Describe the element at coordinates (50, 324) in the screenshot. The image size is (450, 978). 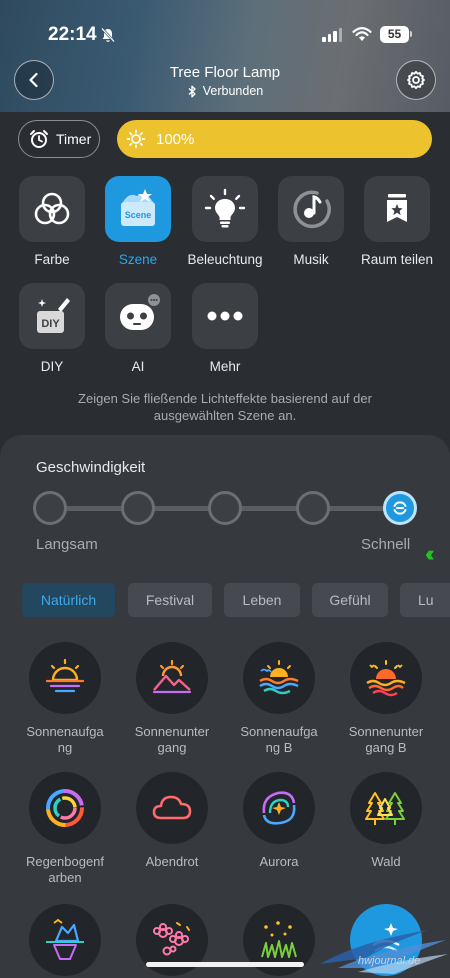
I see `diy-badge-text: DIY` at that location.